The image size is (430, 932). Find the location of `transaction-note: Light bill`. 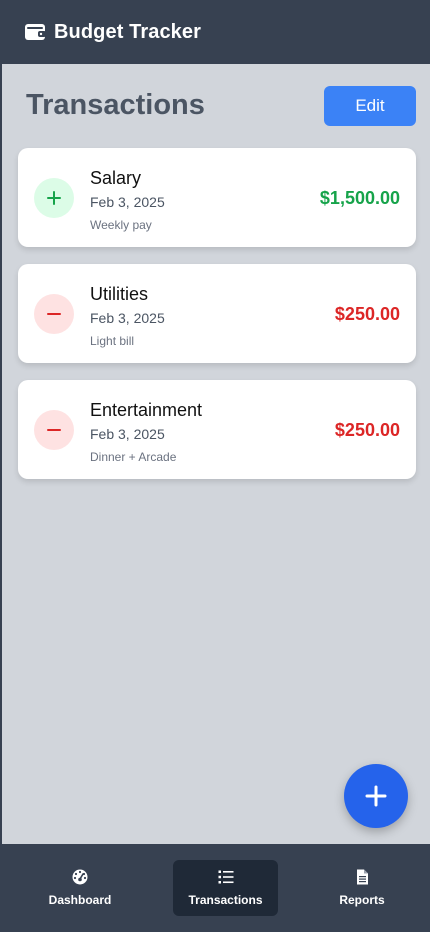

transaction-note: Light bill is located at coordinates (112, 341).